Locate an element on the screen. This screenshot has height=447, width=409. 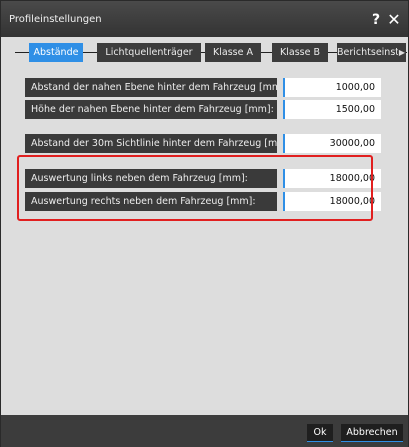
dialog-footer: Ok Abbrechen is located at coordinates (204, 431).